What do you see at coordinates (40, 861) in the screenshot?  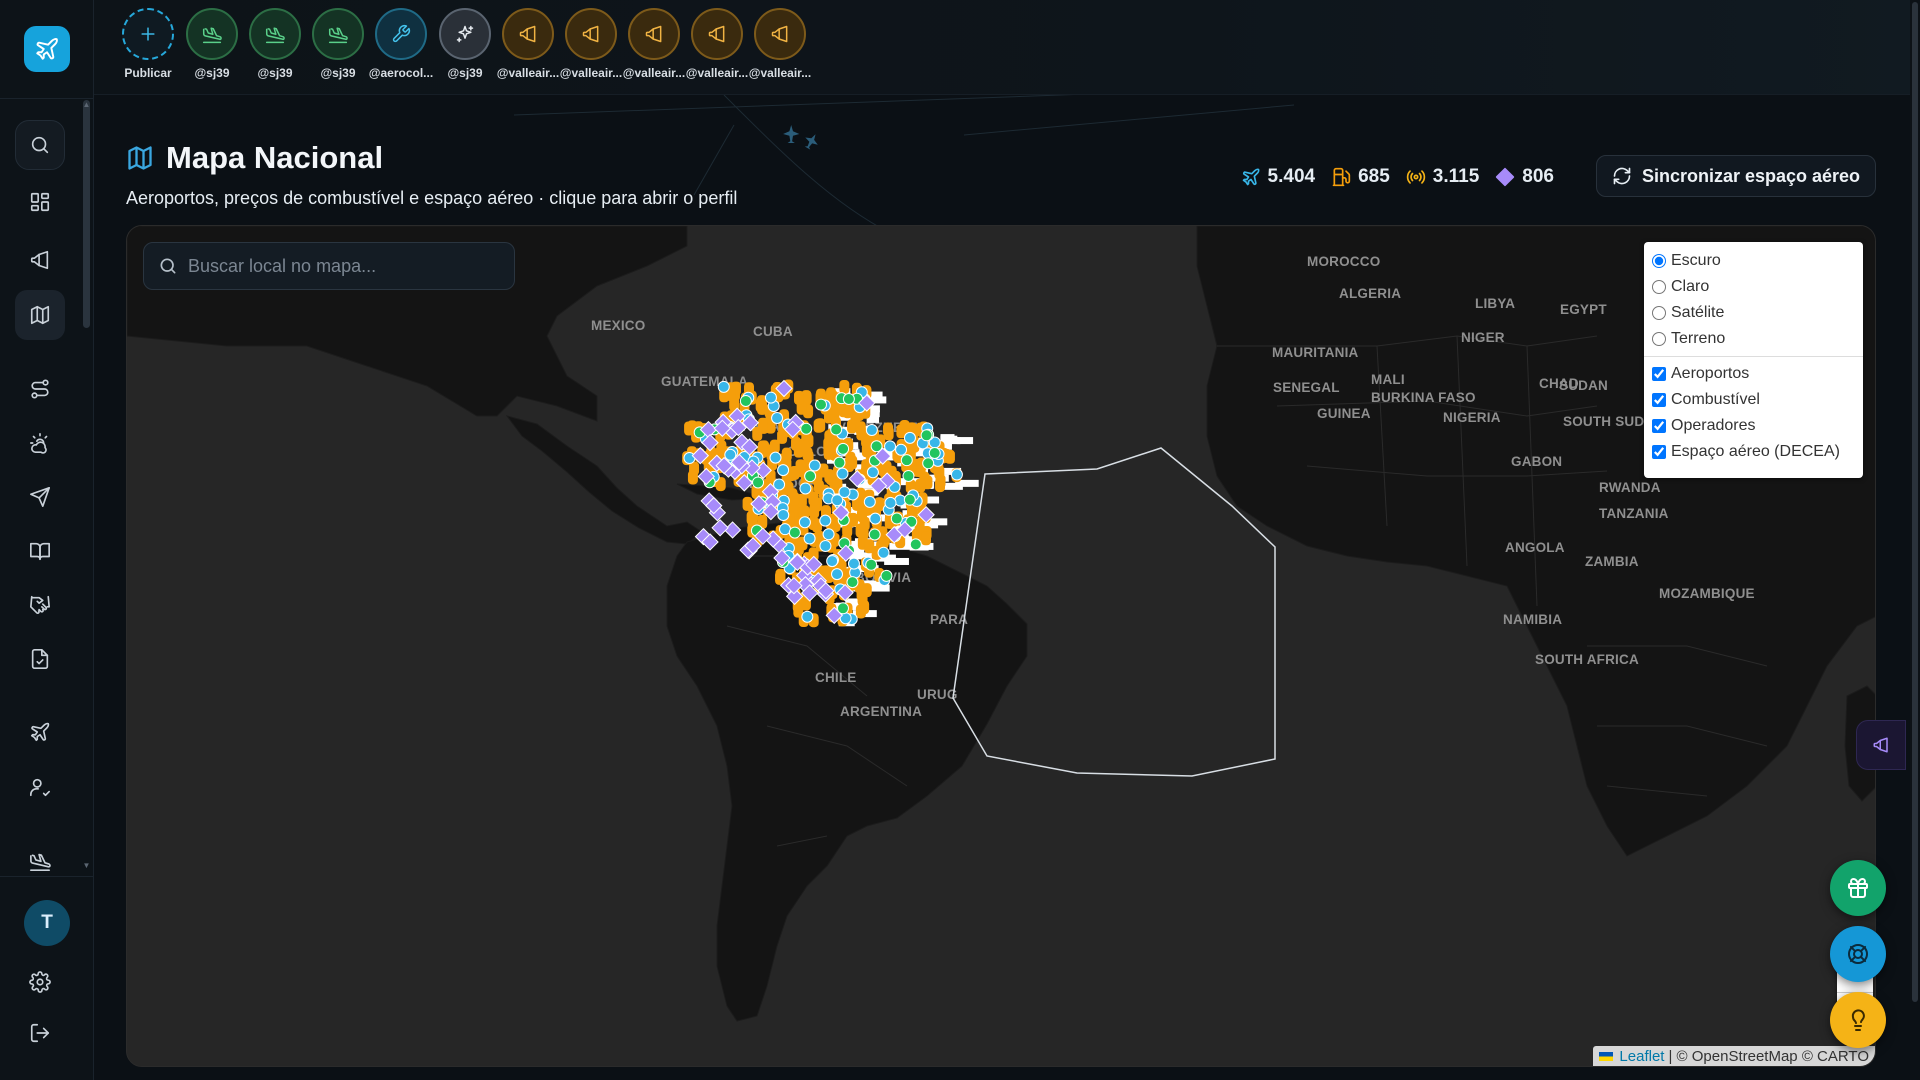 I see `sidebar-item-arrivals` at bounding box center [40, 861].